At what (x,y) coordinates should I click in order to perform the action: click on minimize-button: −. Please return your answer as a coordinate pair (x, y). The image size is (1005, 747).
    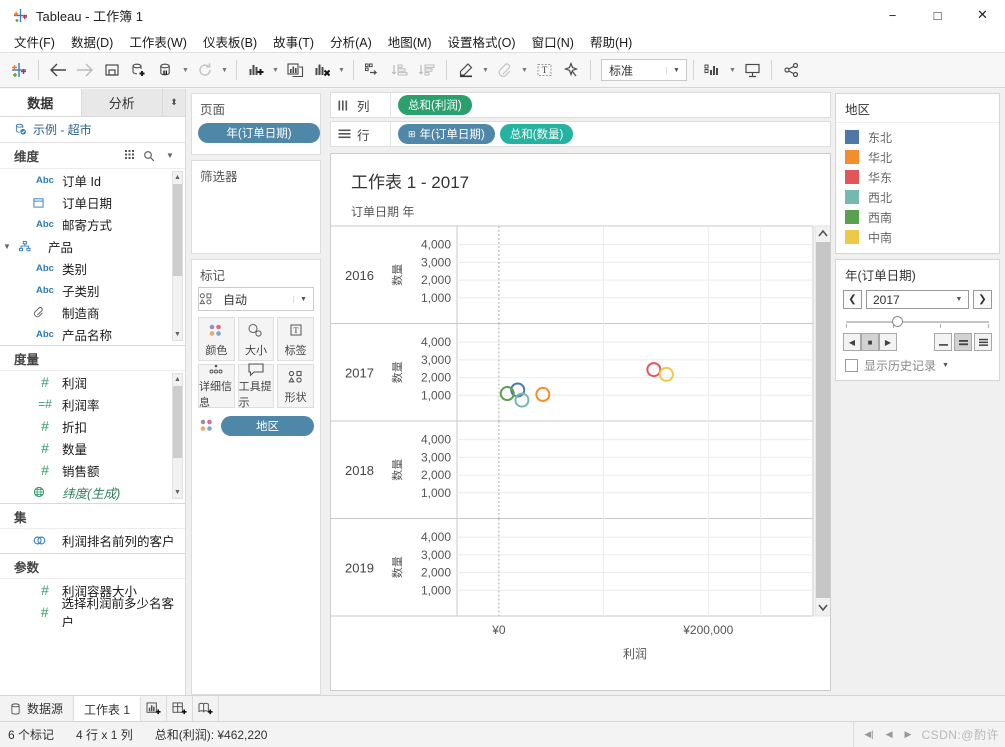
    Looking at the image, I should click on (892, 15).